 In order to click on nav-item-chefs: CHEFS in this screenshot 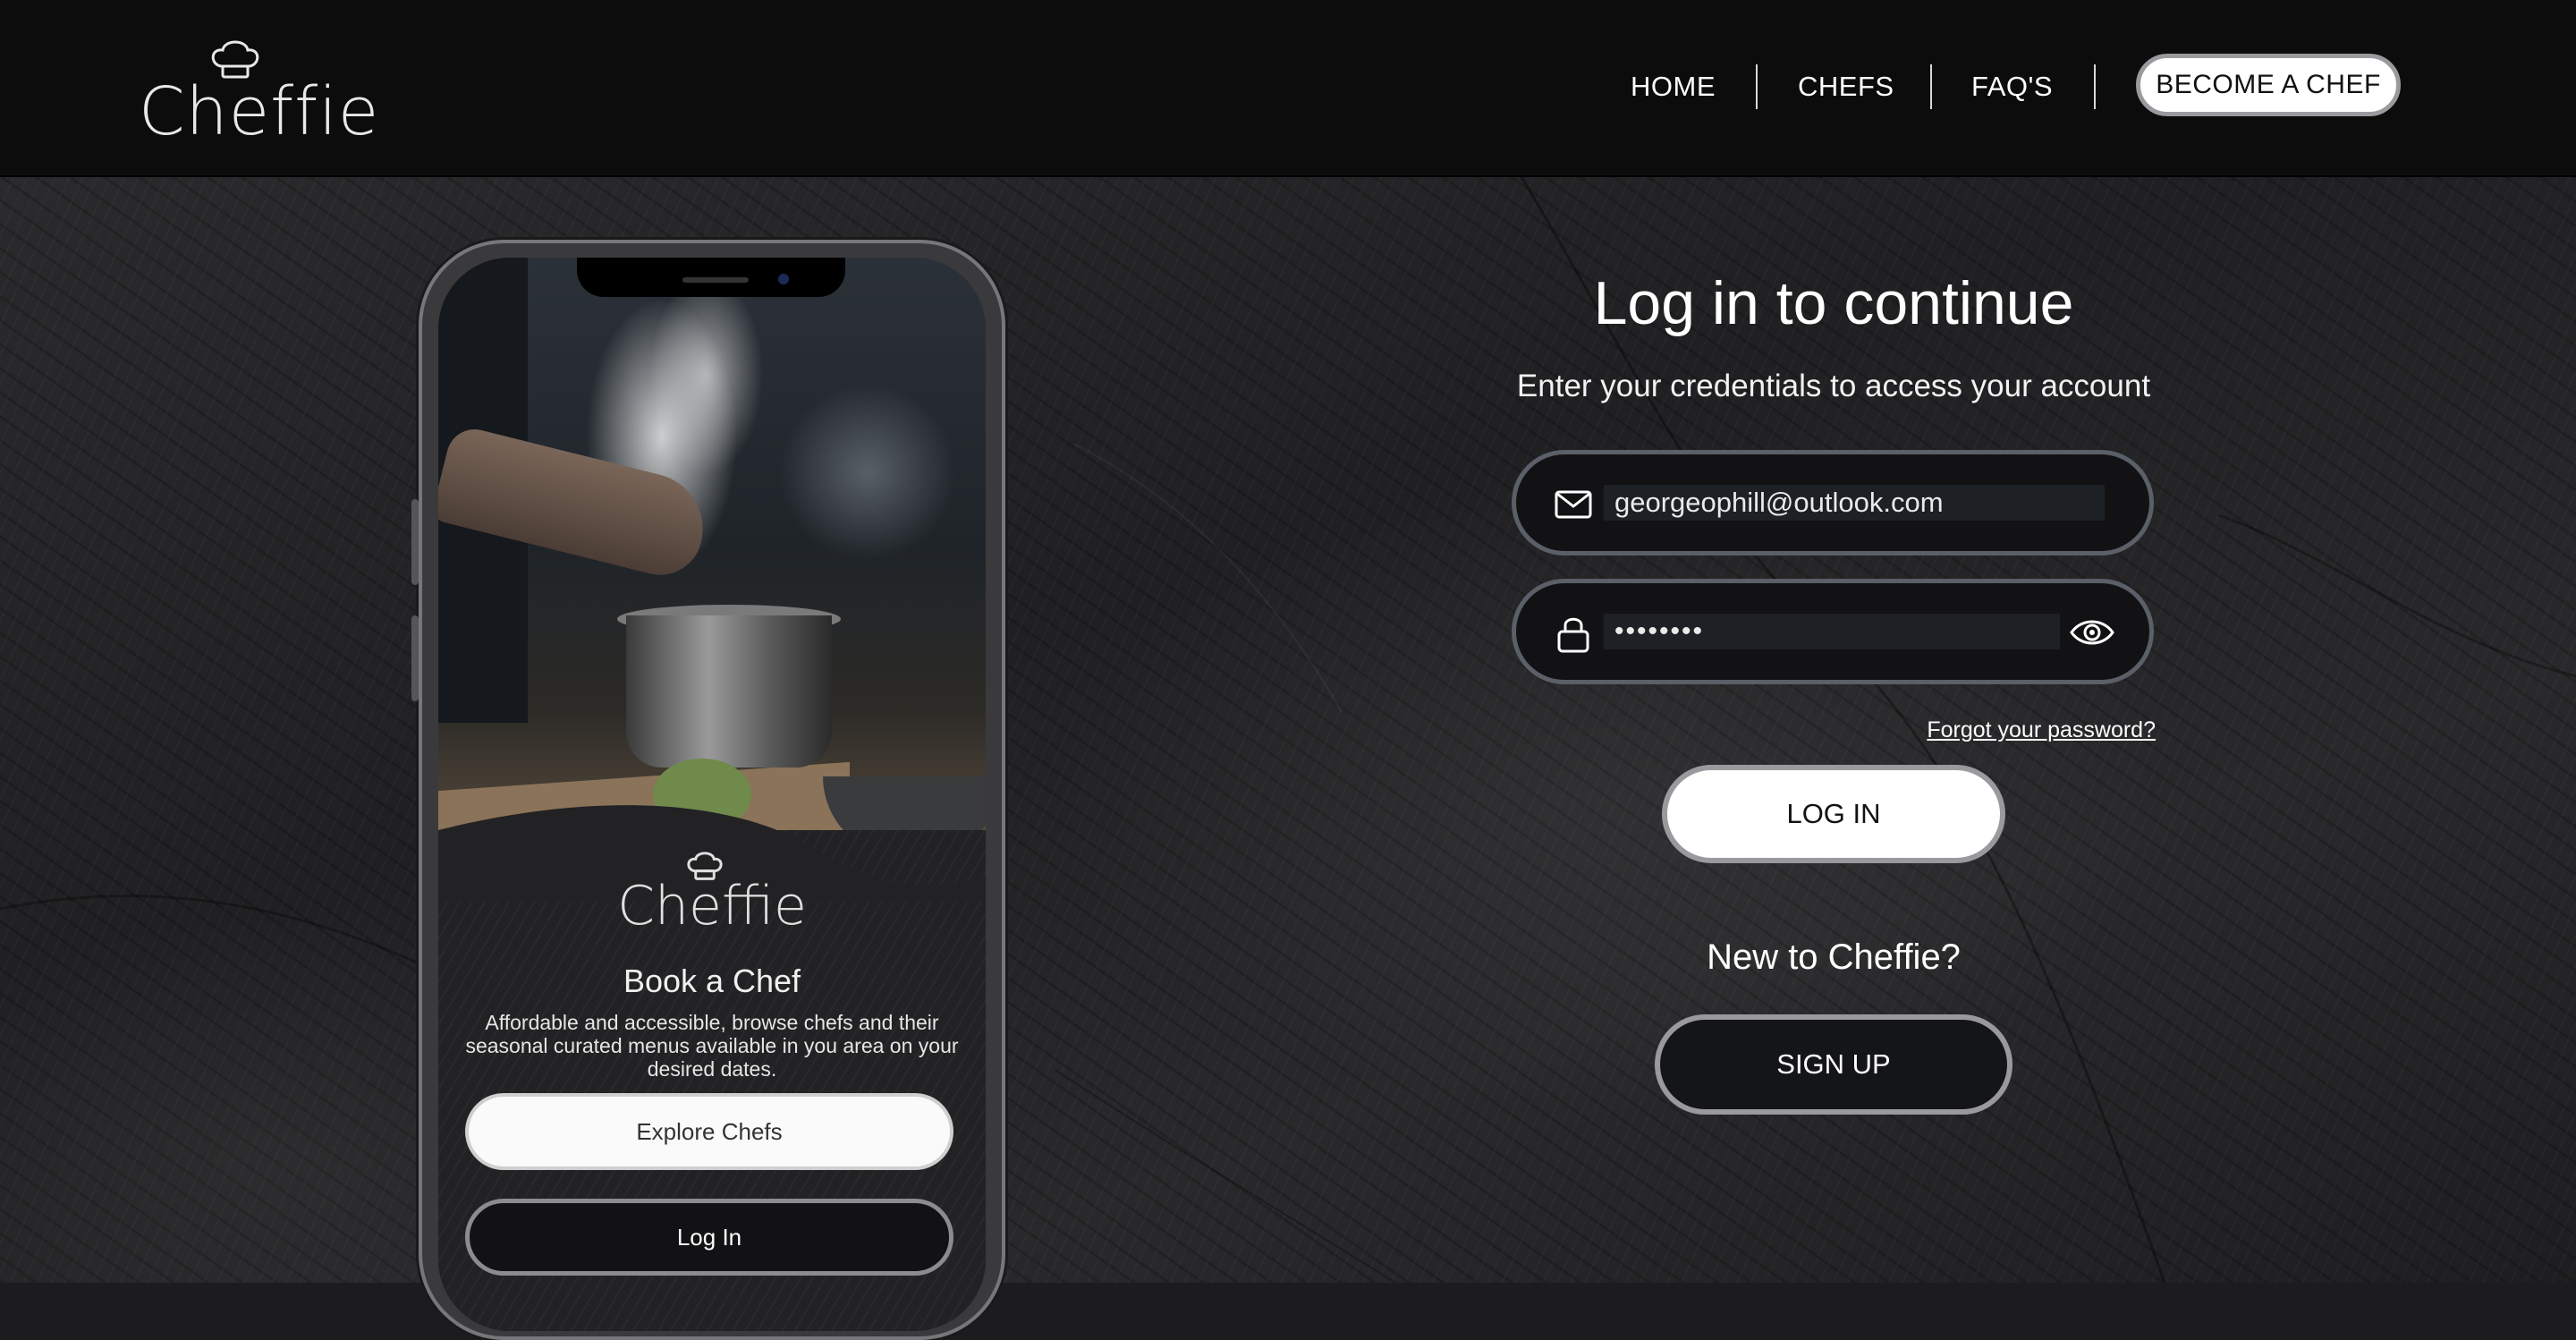, I will do `click(1846, 87)`.